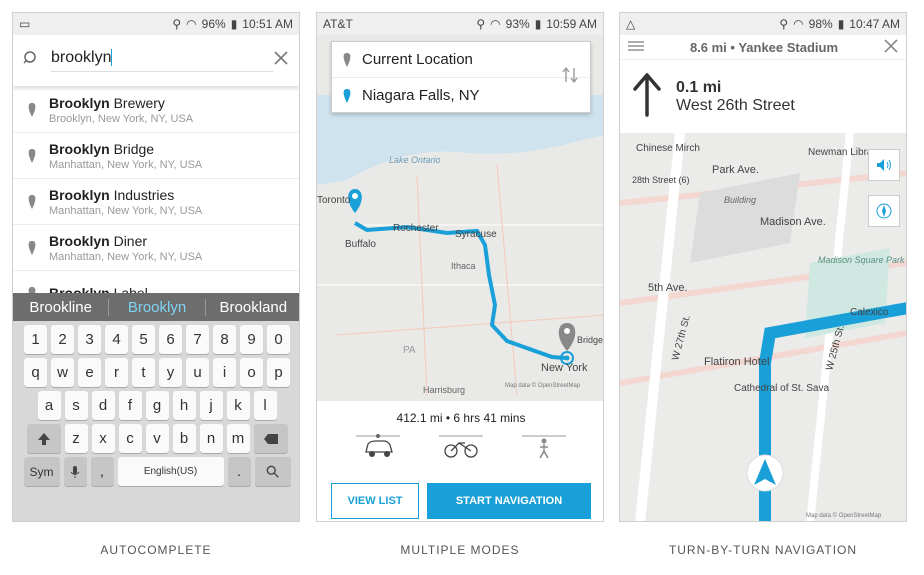 Image resolution: width=924 pixels, height=575 pixels. What do you see at coordinates (570, 77) in the screenshot?
I see `swap-icon` at bounding box center [570, 77].